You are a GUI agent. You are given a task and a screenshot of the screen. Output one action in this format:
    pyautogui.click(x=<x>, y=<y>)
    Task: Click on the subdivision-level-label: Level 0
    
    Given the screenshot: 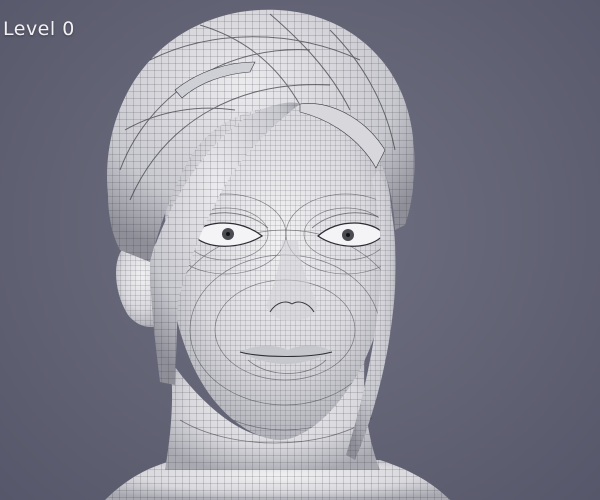 What is the action you would take?
    pyautogui.click(x=39, y=29)
    